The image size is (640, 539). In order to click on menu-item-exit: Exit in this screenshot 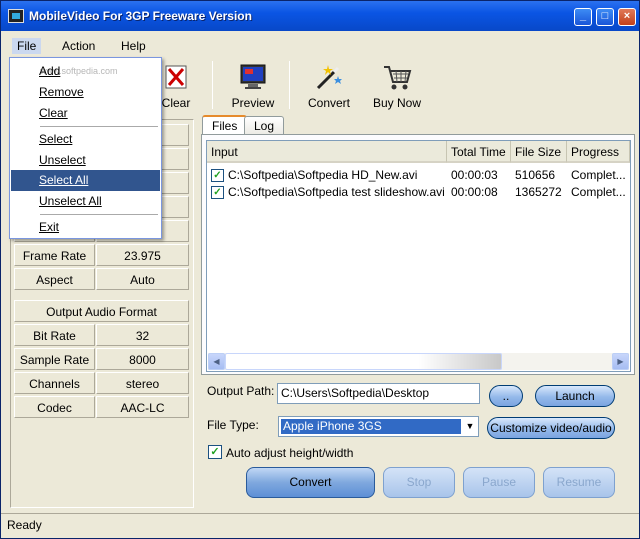, I will do `click(85, 227)`.